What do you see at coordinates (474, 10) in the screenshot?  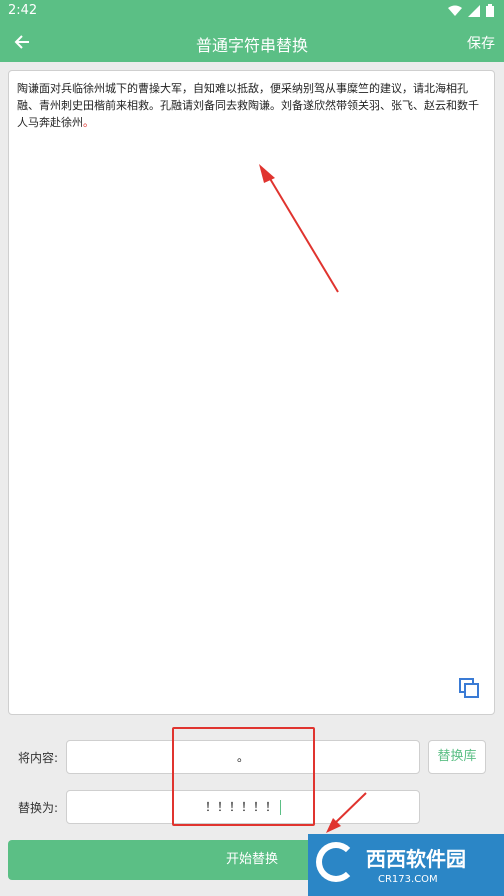 I see `signal-icon` at bounding box center [474, 10].